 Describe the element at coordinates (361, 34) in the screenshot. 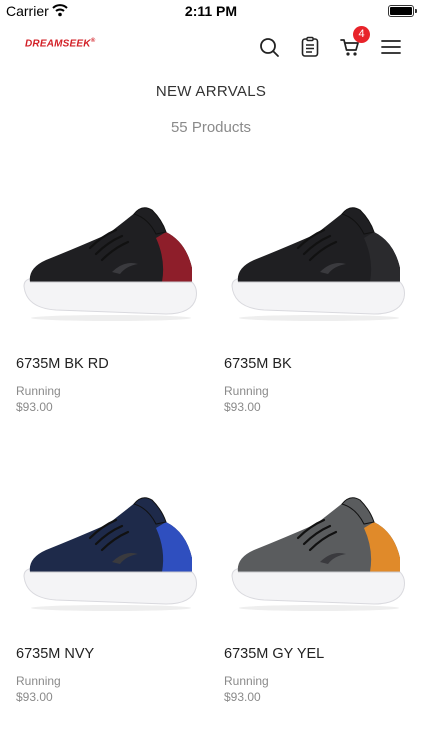

I see `cart-count-badge: 4` at that location.